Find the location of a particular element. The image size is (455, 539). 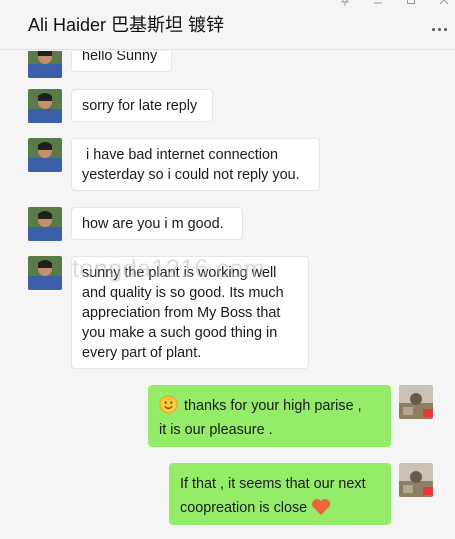

more-dots-icon is located at coordinates (439, 29).